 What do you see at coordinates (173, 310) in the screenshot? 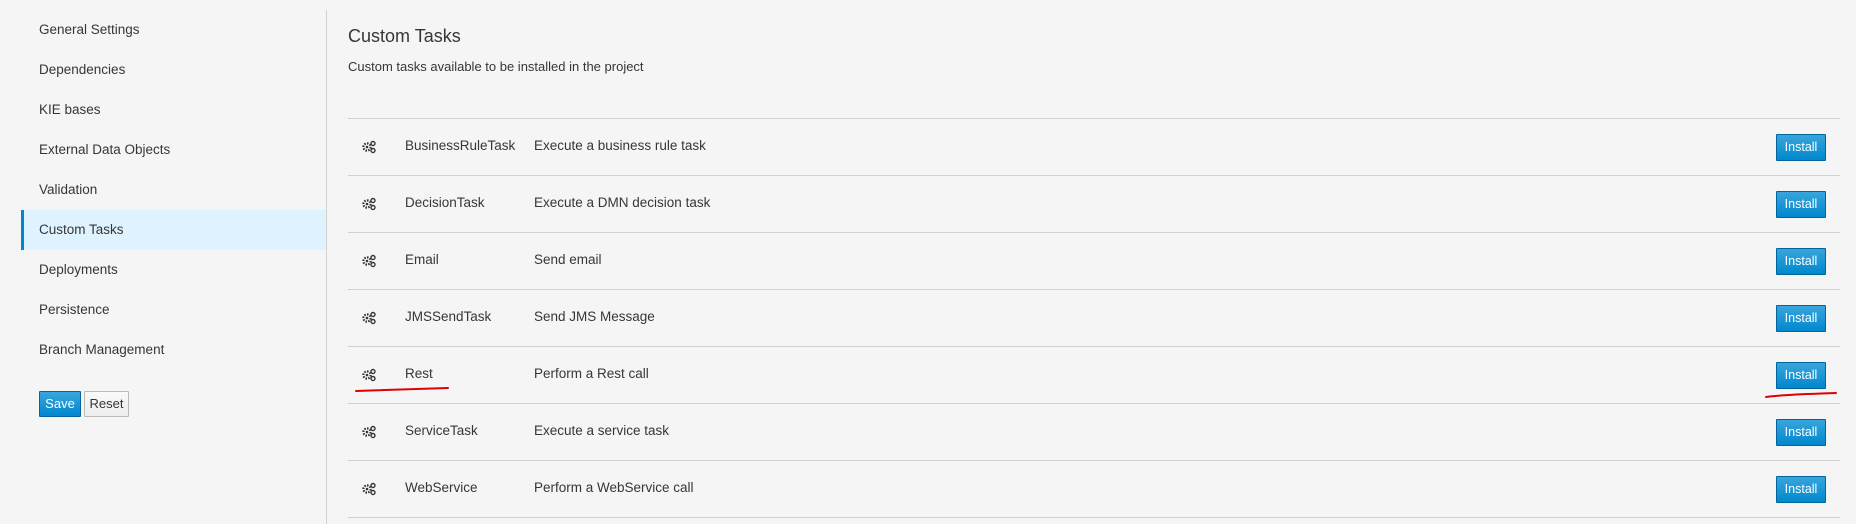
I see `sidebar-item-persistence: Persistence` at bounding box center [173, 310].